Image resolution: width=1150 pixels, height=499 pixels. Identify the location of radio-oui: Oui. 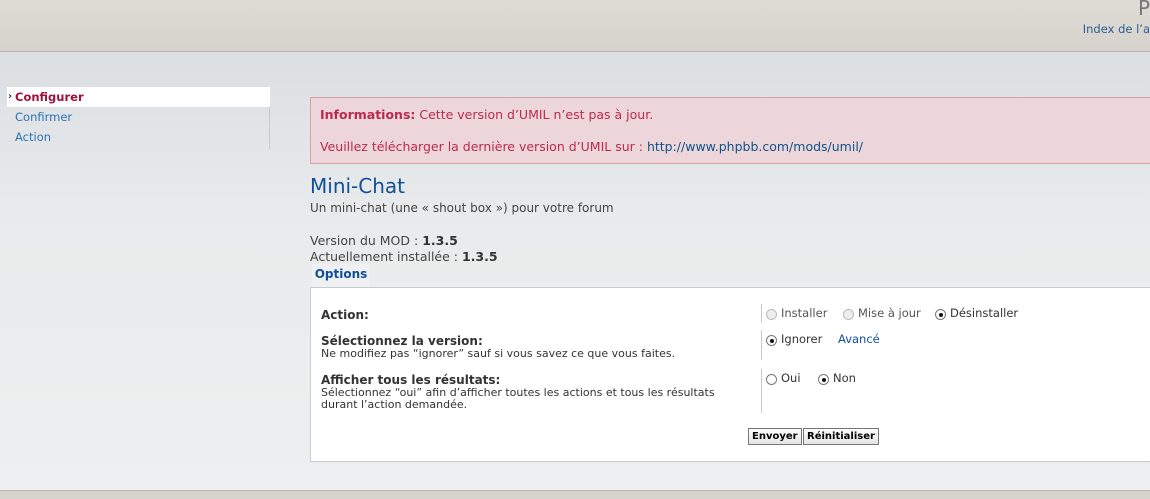
(783, 378).